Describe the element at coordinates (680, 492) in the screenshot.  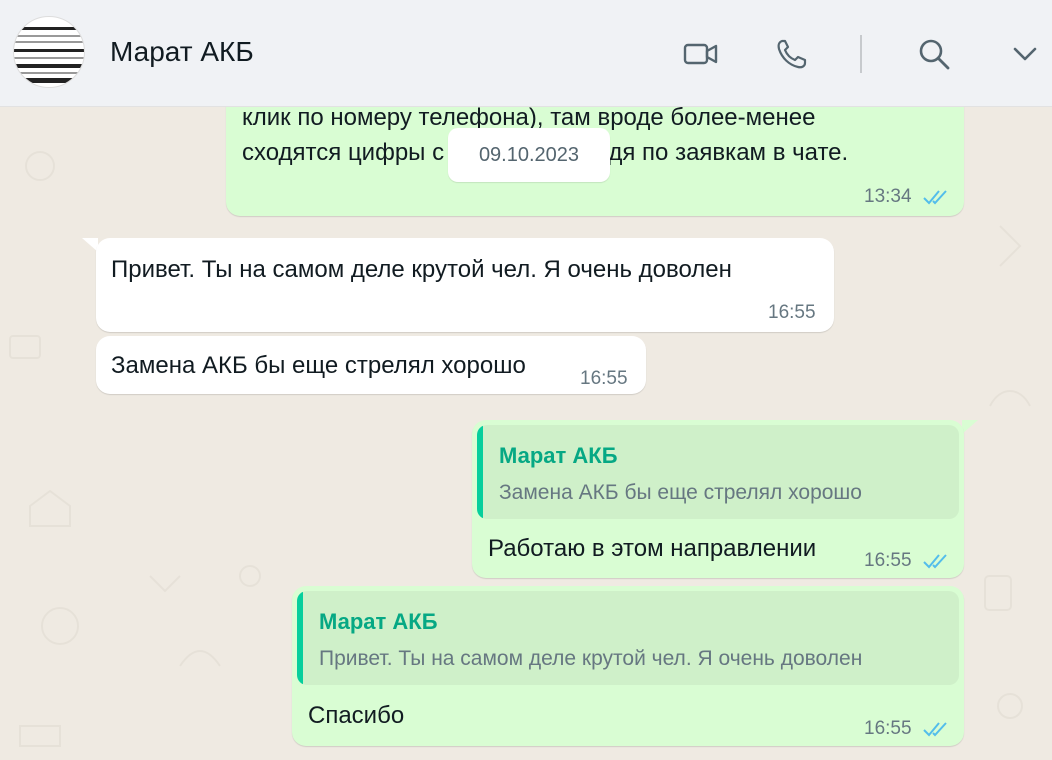
I see `quoted-text: Замена АКБ бы еще стрелял хорошо` at that location.